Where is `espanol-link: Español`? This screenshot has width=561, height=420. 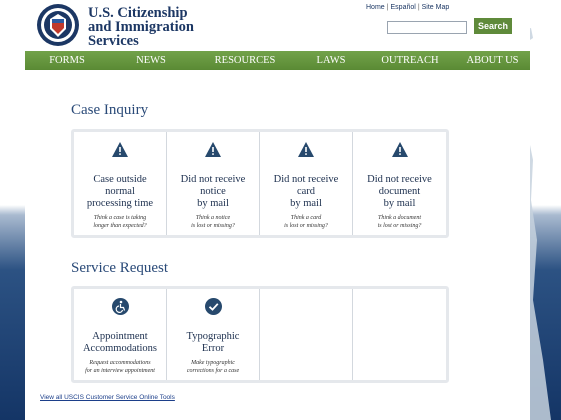 espanol-link: Español is located at coordinates (403, 7).